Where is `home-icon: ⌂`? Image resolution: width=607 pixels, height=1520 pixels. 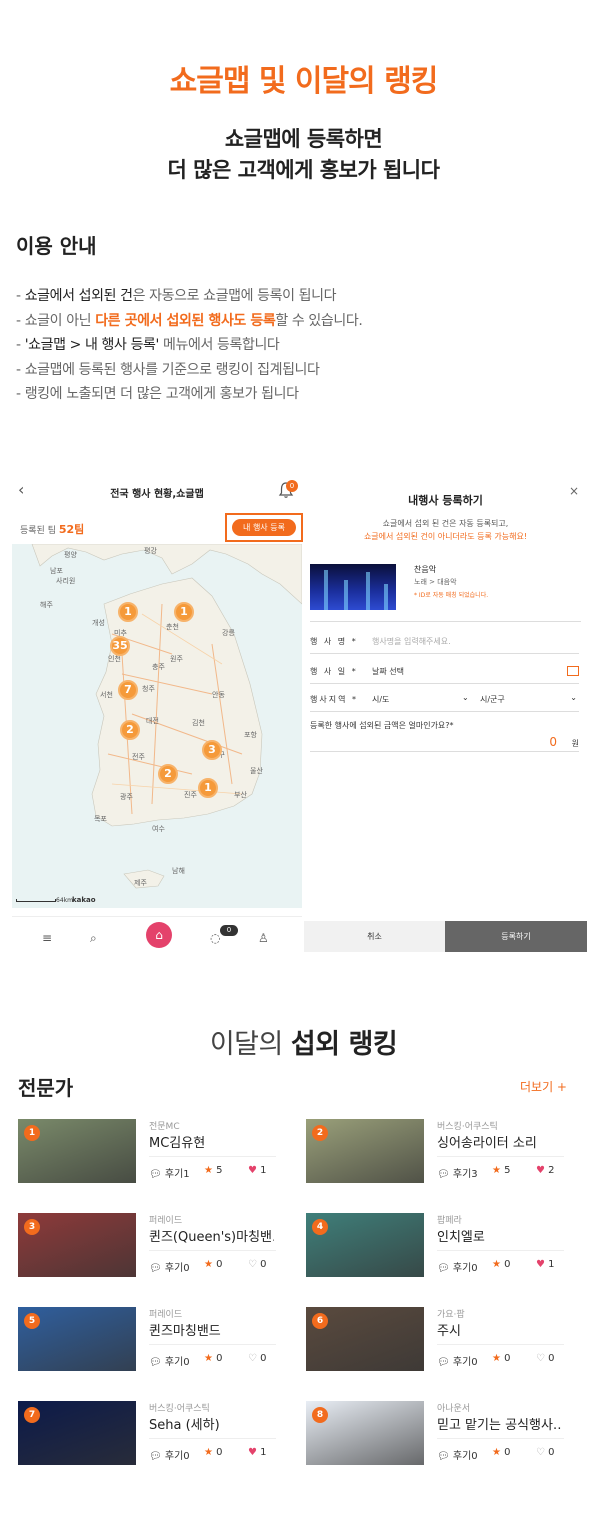
home-icon: ⌂ is located at coordinates (159, 935).